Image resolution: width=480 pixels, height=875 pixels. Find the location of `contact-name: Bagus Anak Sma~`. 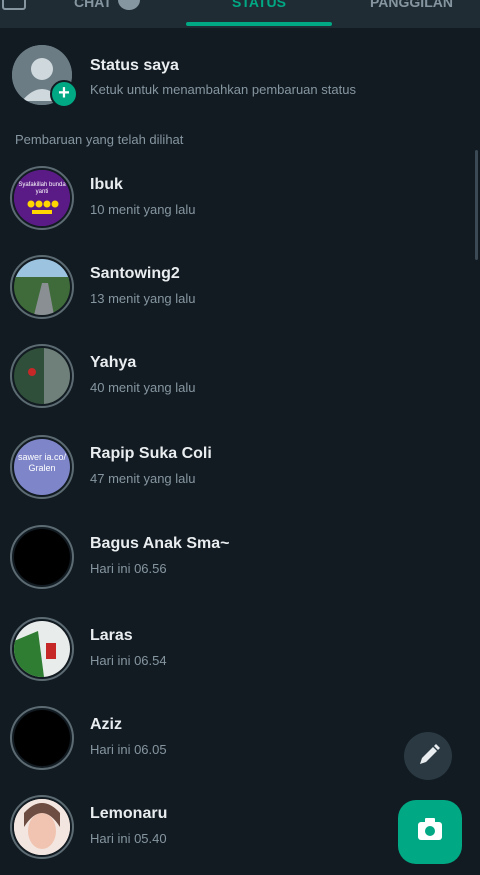

contact-name: Bagus Anak Sma~ is located at coordinates (160, 543).